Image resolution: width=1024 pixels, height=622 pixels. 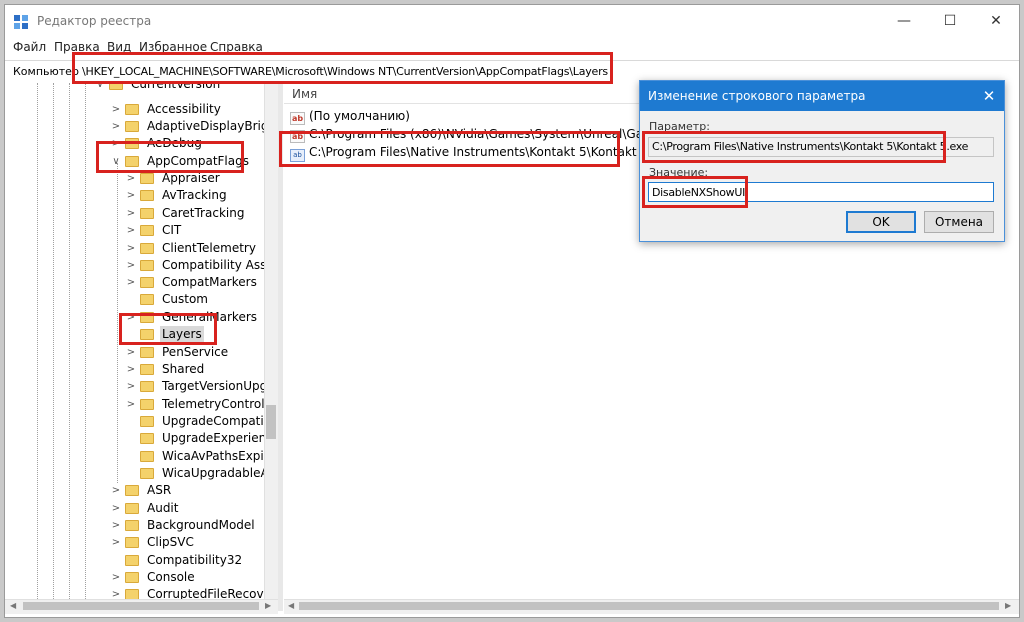 What do you see at coordinates (512, 21) in the screenshot?
I see `title-bar: Редактор реестра — ☐ ✕` at bounding box center [512, 21].